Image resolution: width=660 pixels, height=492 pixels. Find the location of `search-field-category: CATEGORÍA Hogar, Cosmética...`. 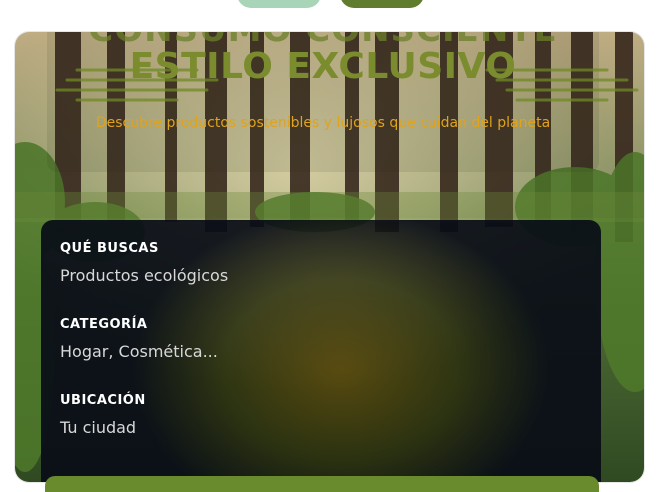

search-field-category: CATEGORÍA Hogar, Cosmética... is located at coordinates (139, 339).